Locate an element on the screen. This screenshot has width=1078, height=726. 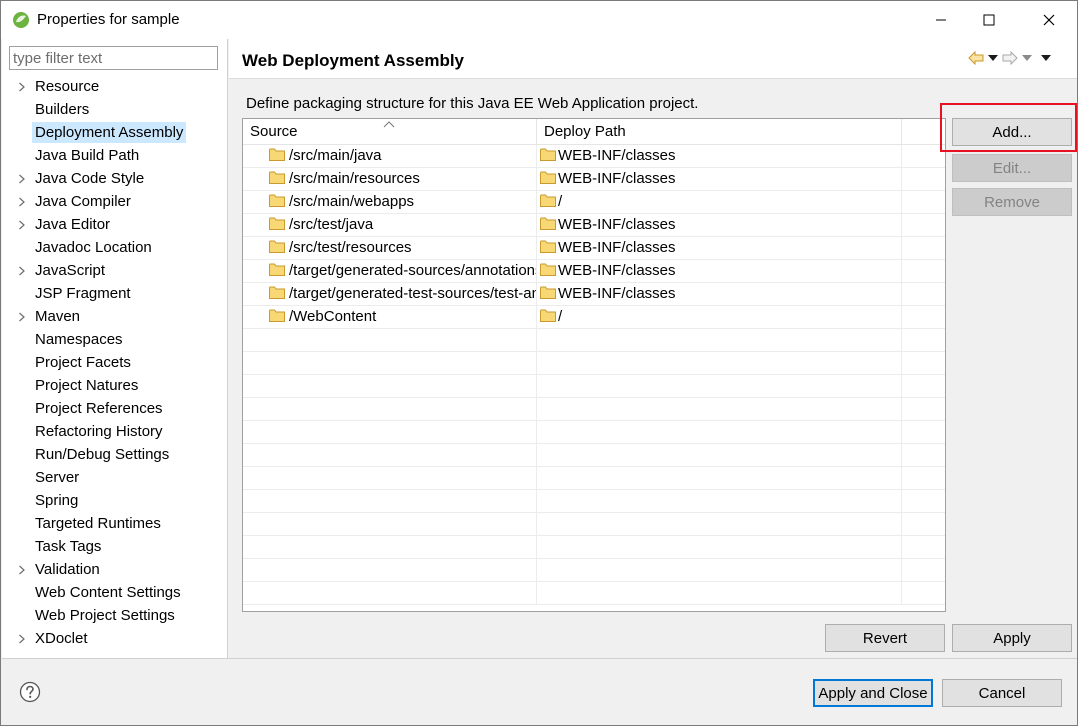
tree-item: Project Facets is located at coordinates (115, 362).